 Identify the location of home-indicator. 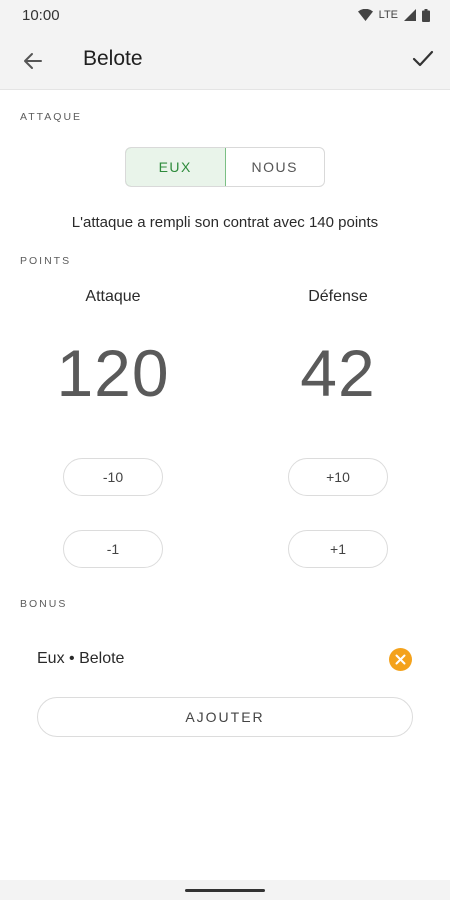
(225, 890).